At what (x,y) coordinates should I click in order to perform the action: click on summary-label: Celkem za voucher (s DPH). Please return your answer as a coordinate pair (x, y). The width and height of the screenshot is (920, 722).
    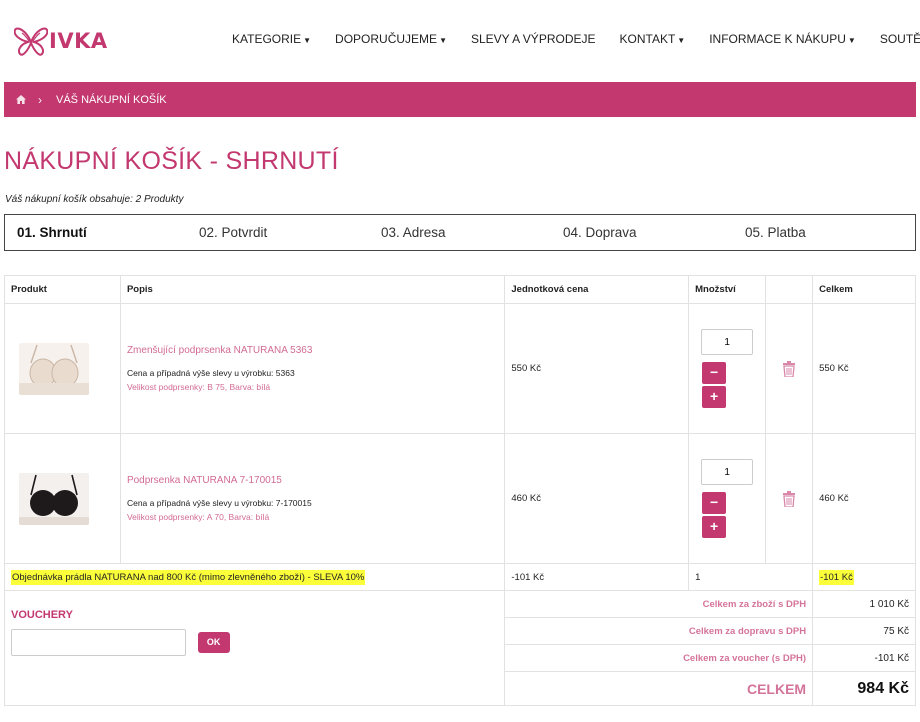
    Looking at the image, I should click on (659, 658).